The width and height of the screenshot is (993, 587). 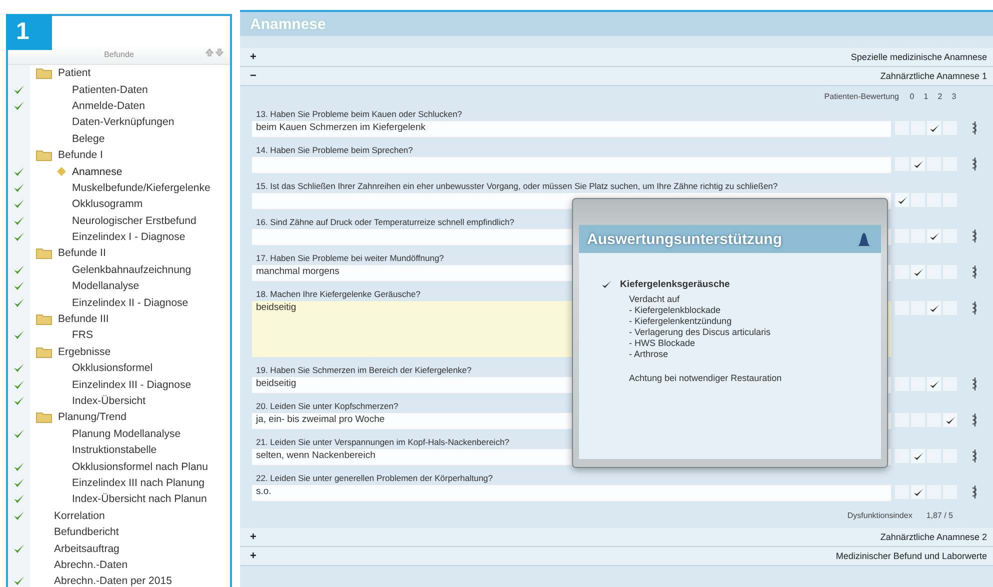 What do you see at coordinates (104, 286) in the screenshot?
I see `tree-item: Modellanalyse` at bounding box center [104, 286].